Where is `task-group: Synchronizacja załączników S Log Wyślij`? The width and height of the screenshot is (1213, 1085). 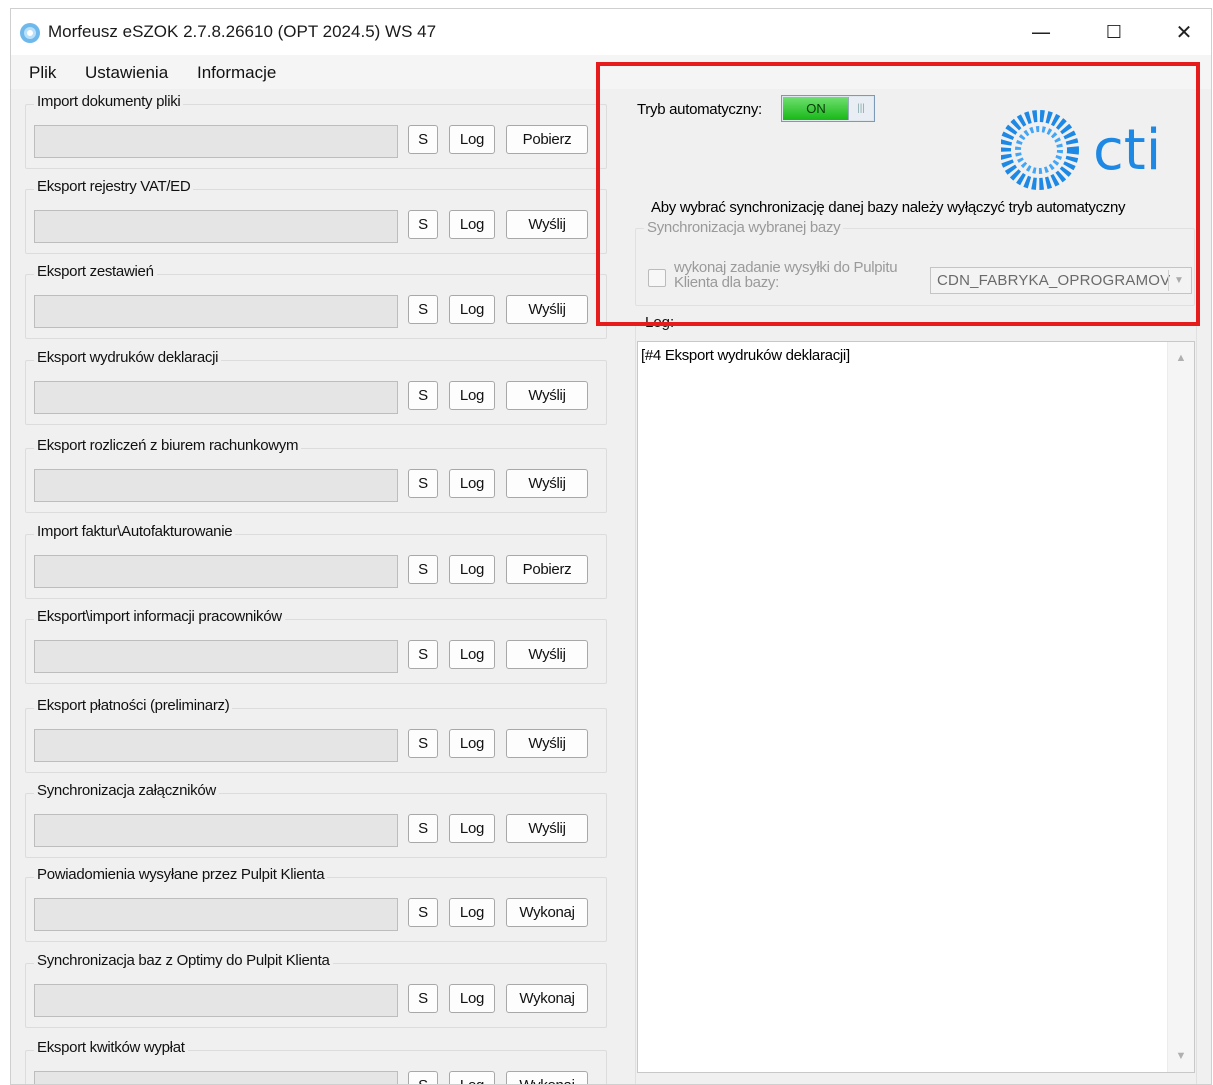
task-group: Synchronizacja załączników S Log Wyślij is located at coordinates (316, 820).